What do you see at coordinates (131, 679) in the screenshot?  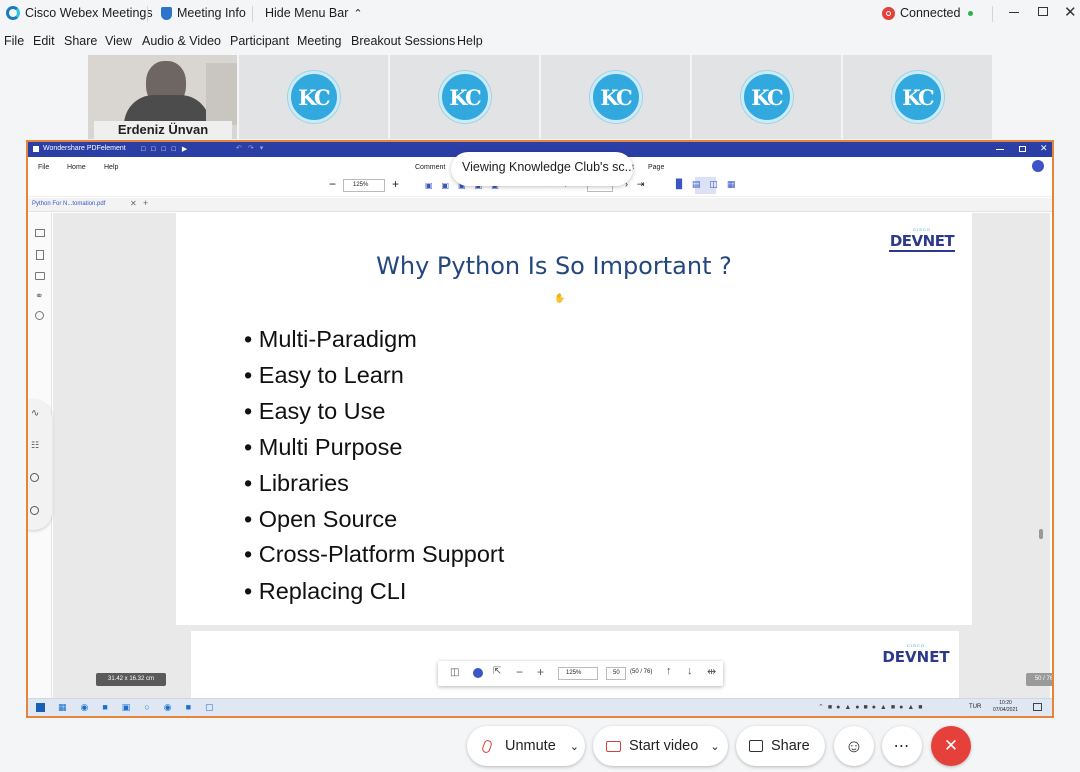 I see `page-dimensions-badge: 31.42 x 16.32 cm` at bounding box center [131, 679].